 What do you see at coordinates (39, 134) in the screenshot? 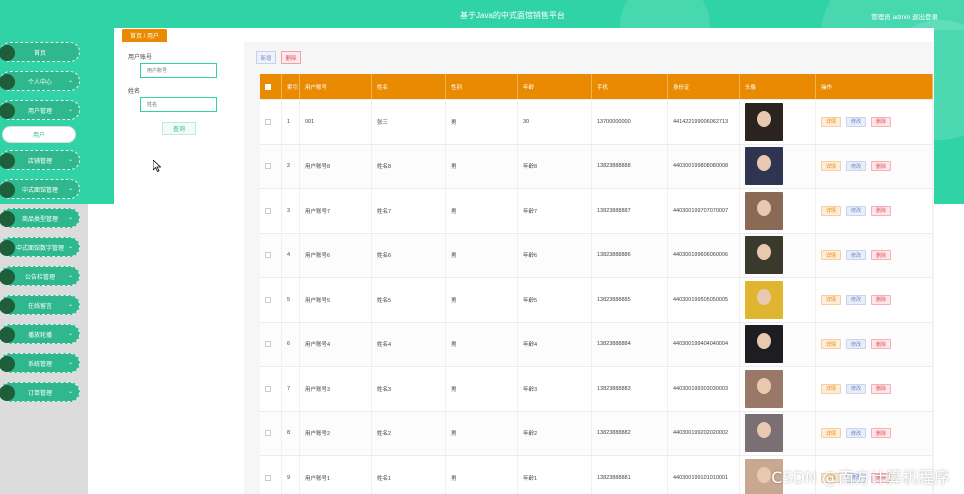
I see `sidebar-item-3: 用户` at bounding box center [39, 134].